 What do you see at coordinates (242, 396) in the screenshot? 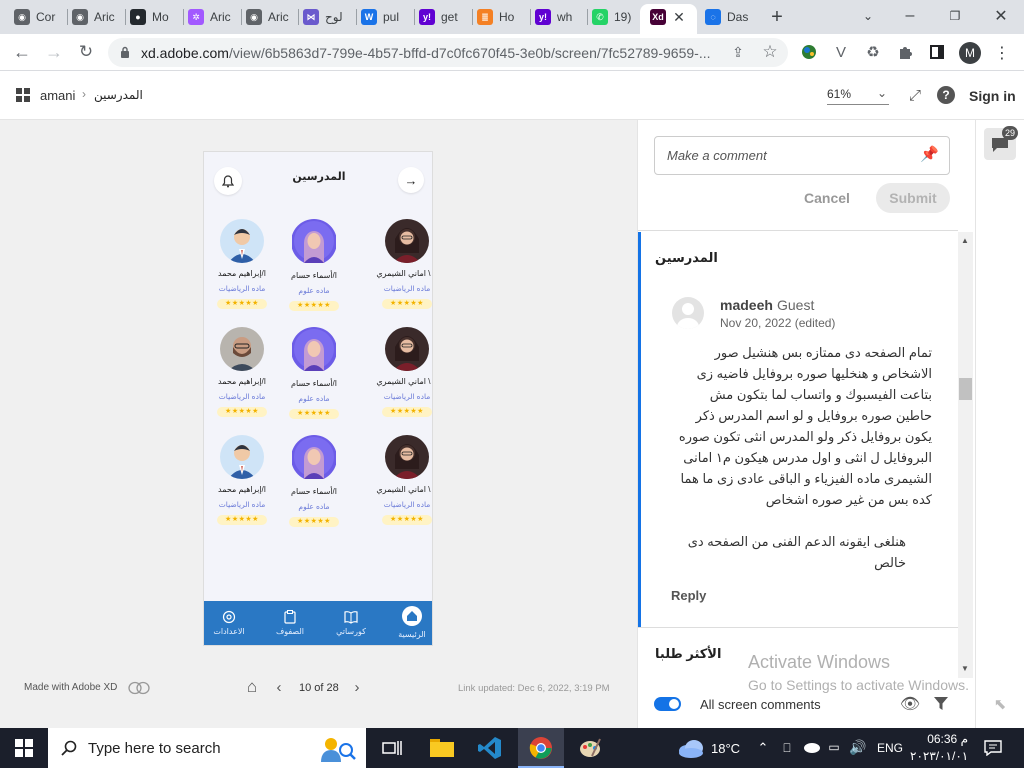
I see `teacher-subject: ماده الرياضيات` at bounding box center [242, 396].